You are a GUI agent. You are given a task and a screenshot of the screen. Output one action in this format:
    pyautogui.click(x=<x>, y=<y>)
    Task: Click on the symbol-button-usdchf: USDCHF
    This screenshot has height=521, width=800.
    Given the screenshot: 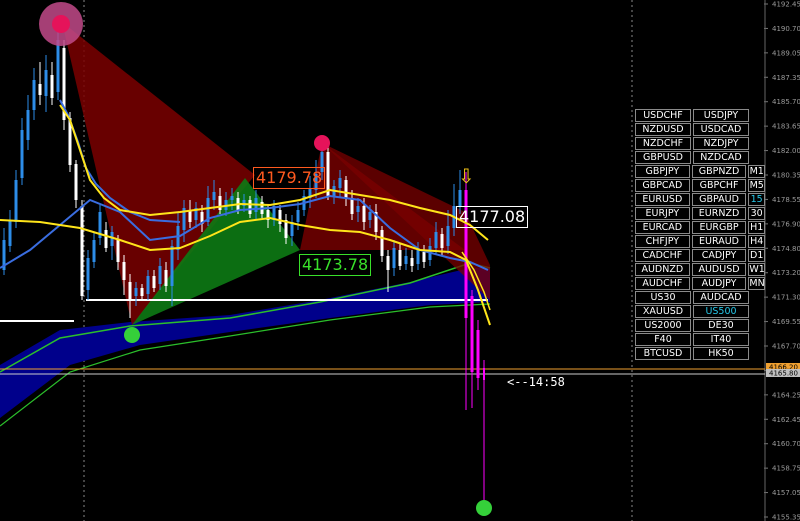 What is the action you would take?
    pyautogui.click(x=663, y=115)
    